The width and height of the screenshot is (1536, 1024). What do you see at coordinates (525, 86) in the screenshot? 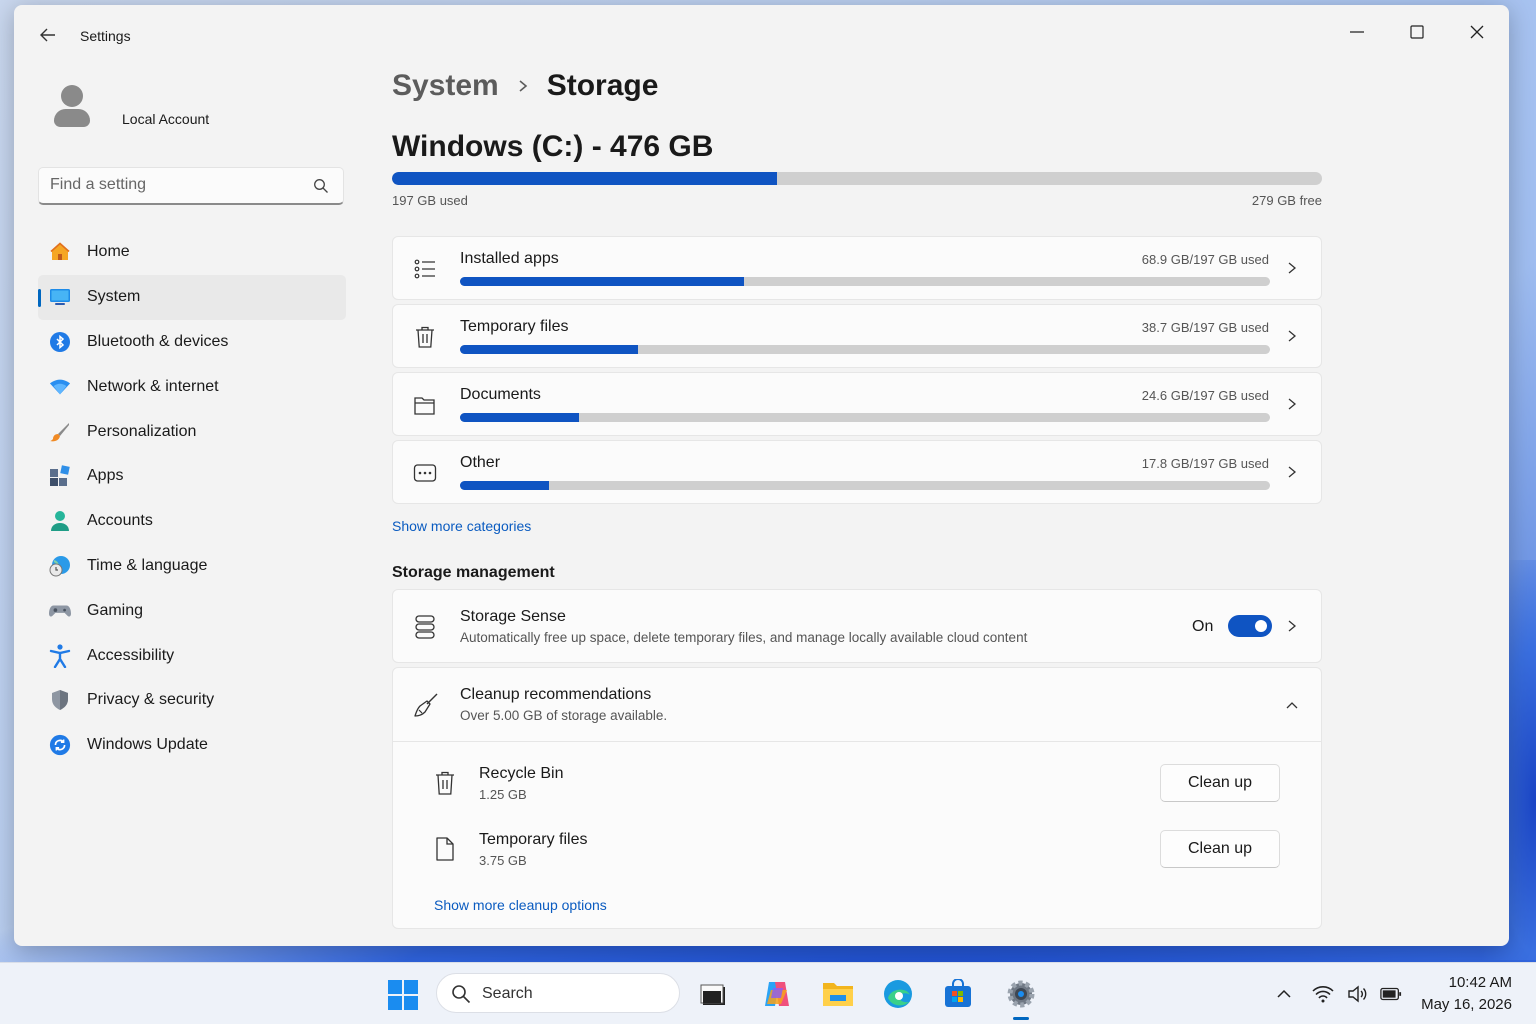
I see `breadcrumb: System Storage` at bounding box center [525, 86].